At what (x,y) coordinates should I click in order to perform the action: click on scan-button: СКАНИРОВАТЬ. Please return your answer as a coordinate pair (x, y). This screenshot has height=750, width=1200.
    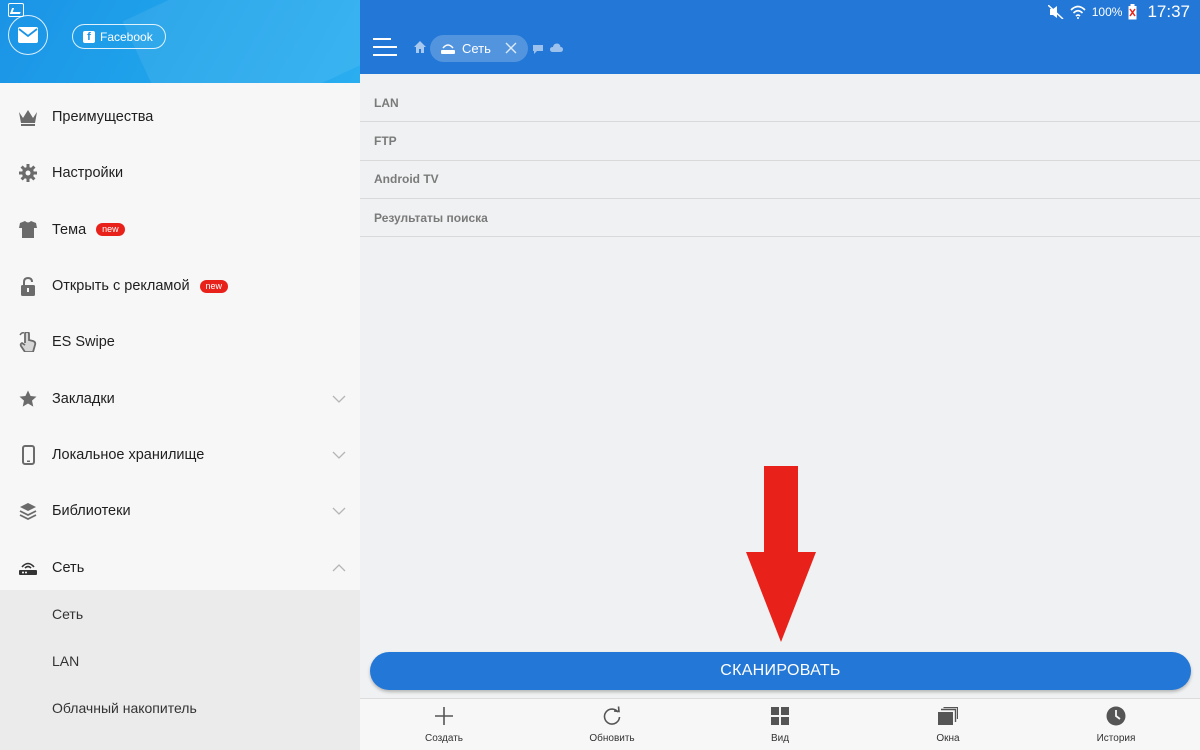
    Looking at the image, I should click on (780, 671).